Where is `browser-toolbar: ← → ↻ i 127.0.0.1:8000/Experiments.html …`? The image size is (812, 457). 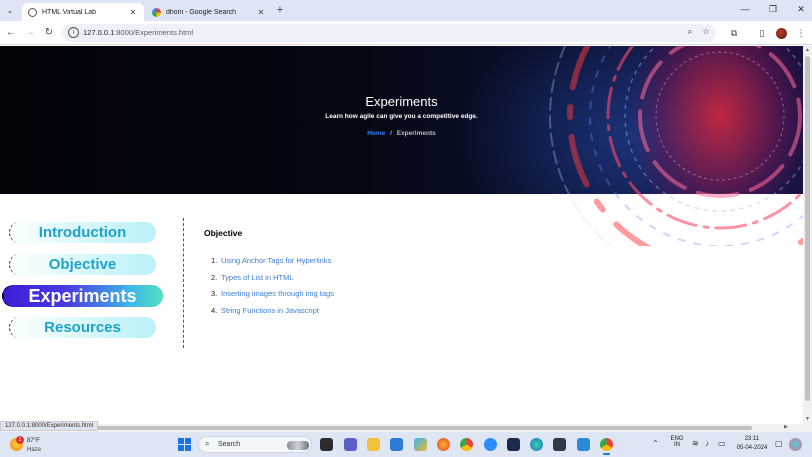 browser-toolbar: ← → ↻ i 127.0.0.1:8000/Experiments.html … is located at coordinates (406, 33).